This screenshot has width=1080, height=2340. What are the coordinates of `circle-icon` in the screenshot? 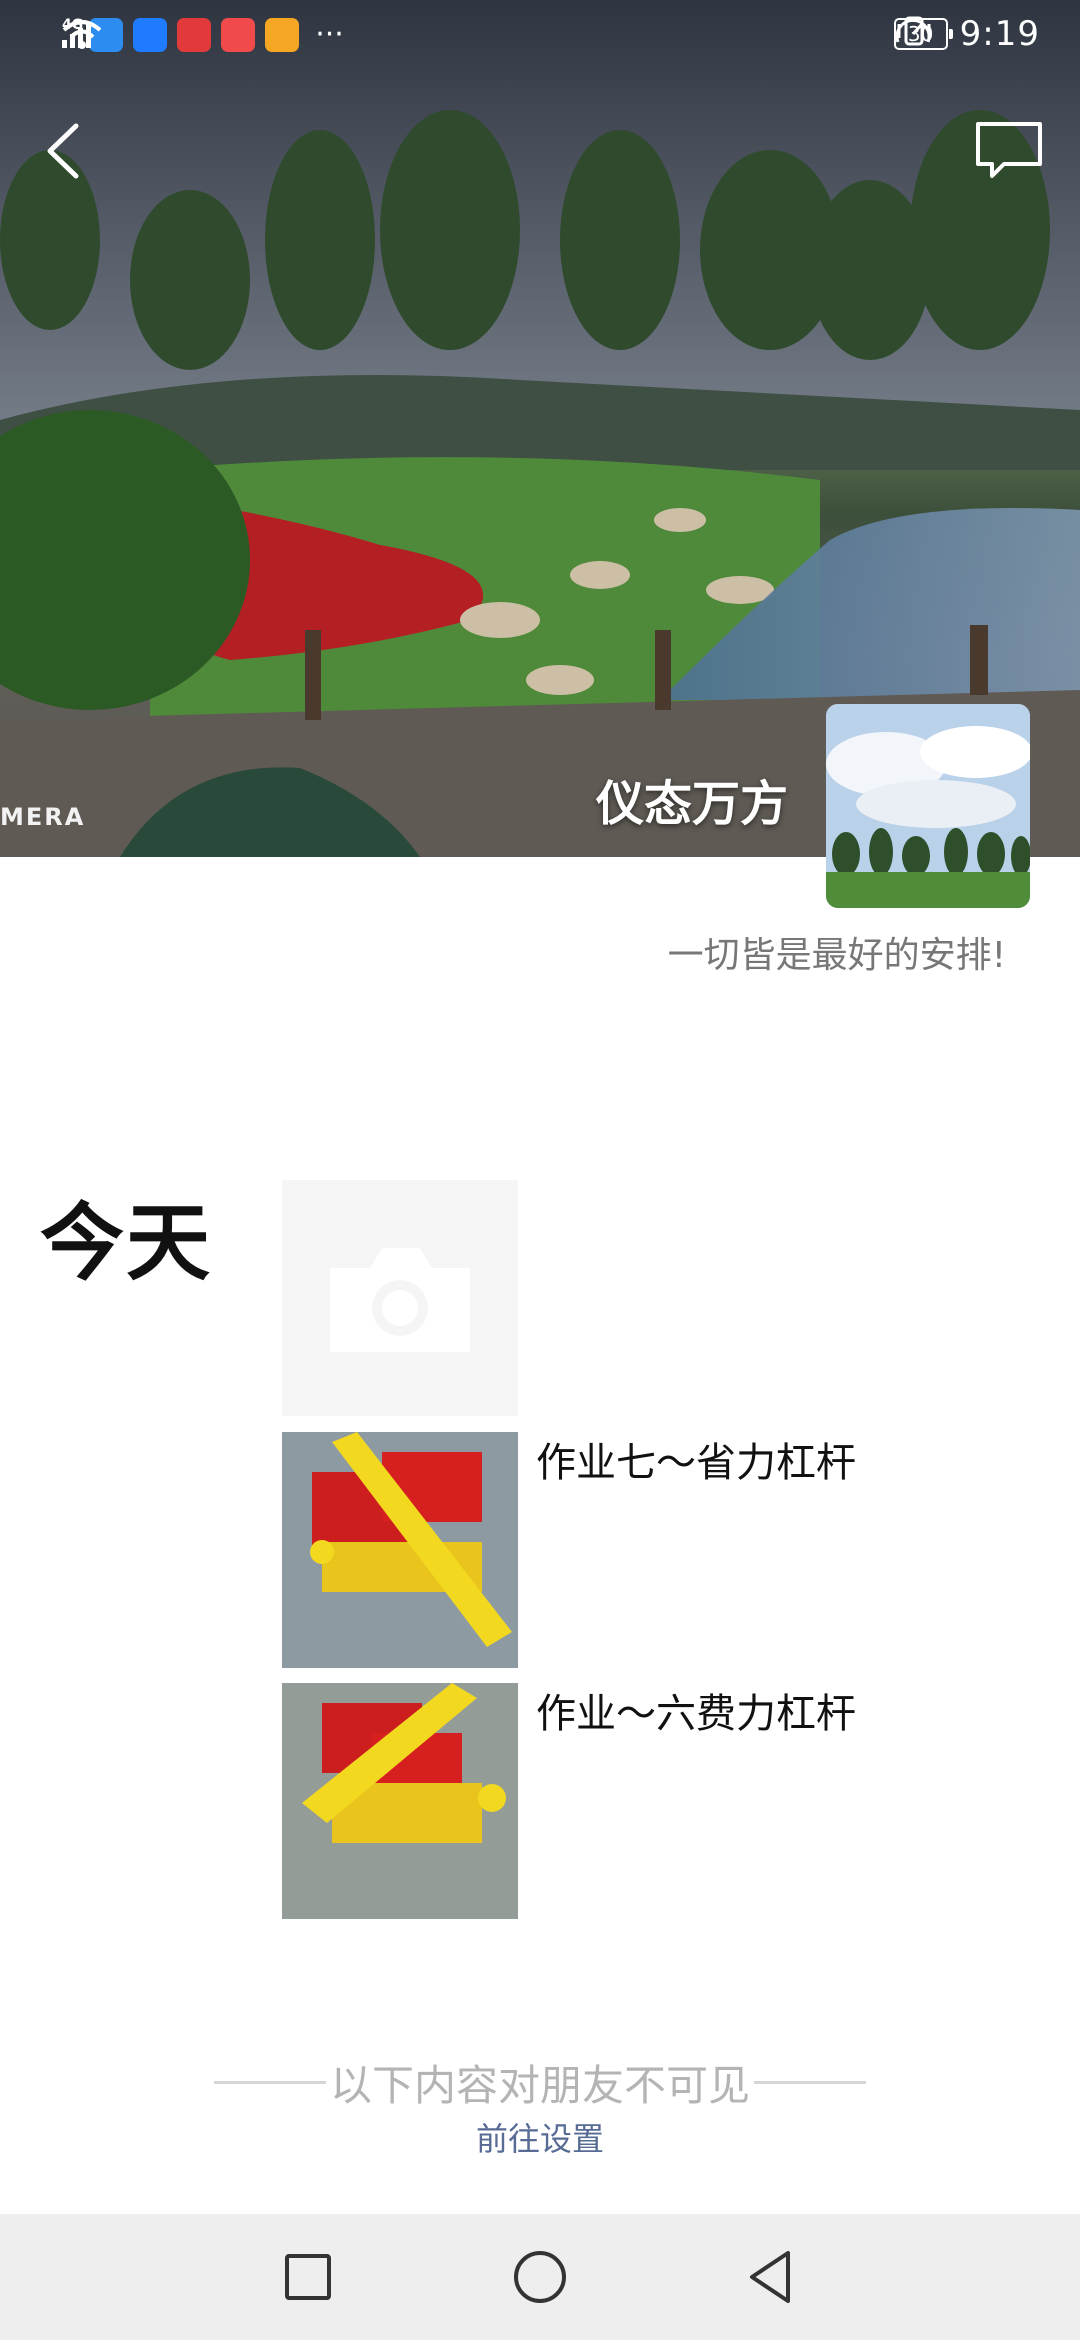 It's located at (540, 2277).